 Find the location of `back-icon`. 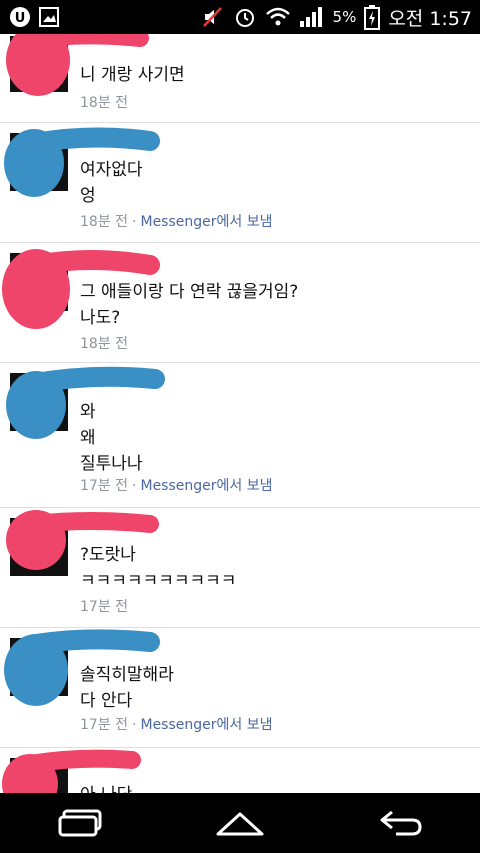

back-icon is located at coordinates (401, 823).